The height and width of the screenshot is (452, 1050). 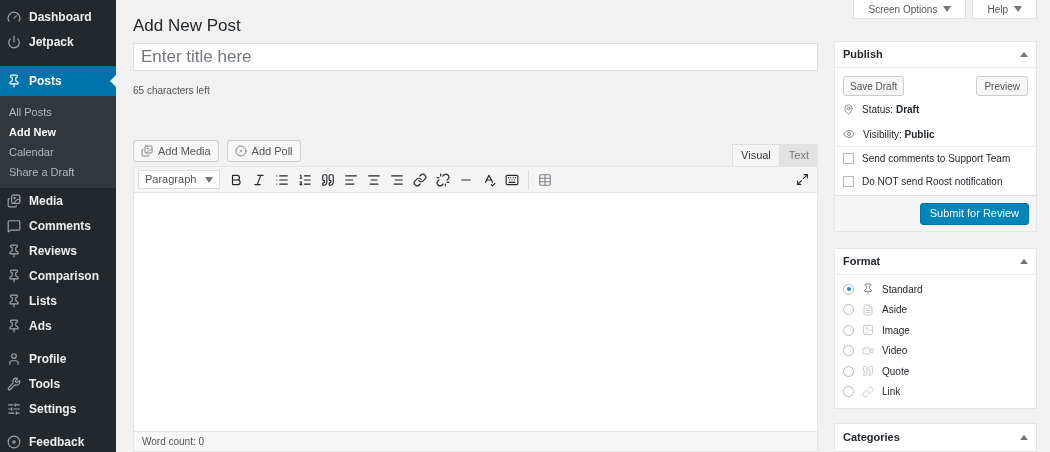 I want to click on sidebar-item: Reviews, so click(x=58, y=250).